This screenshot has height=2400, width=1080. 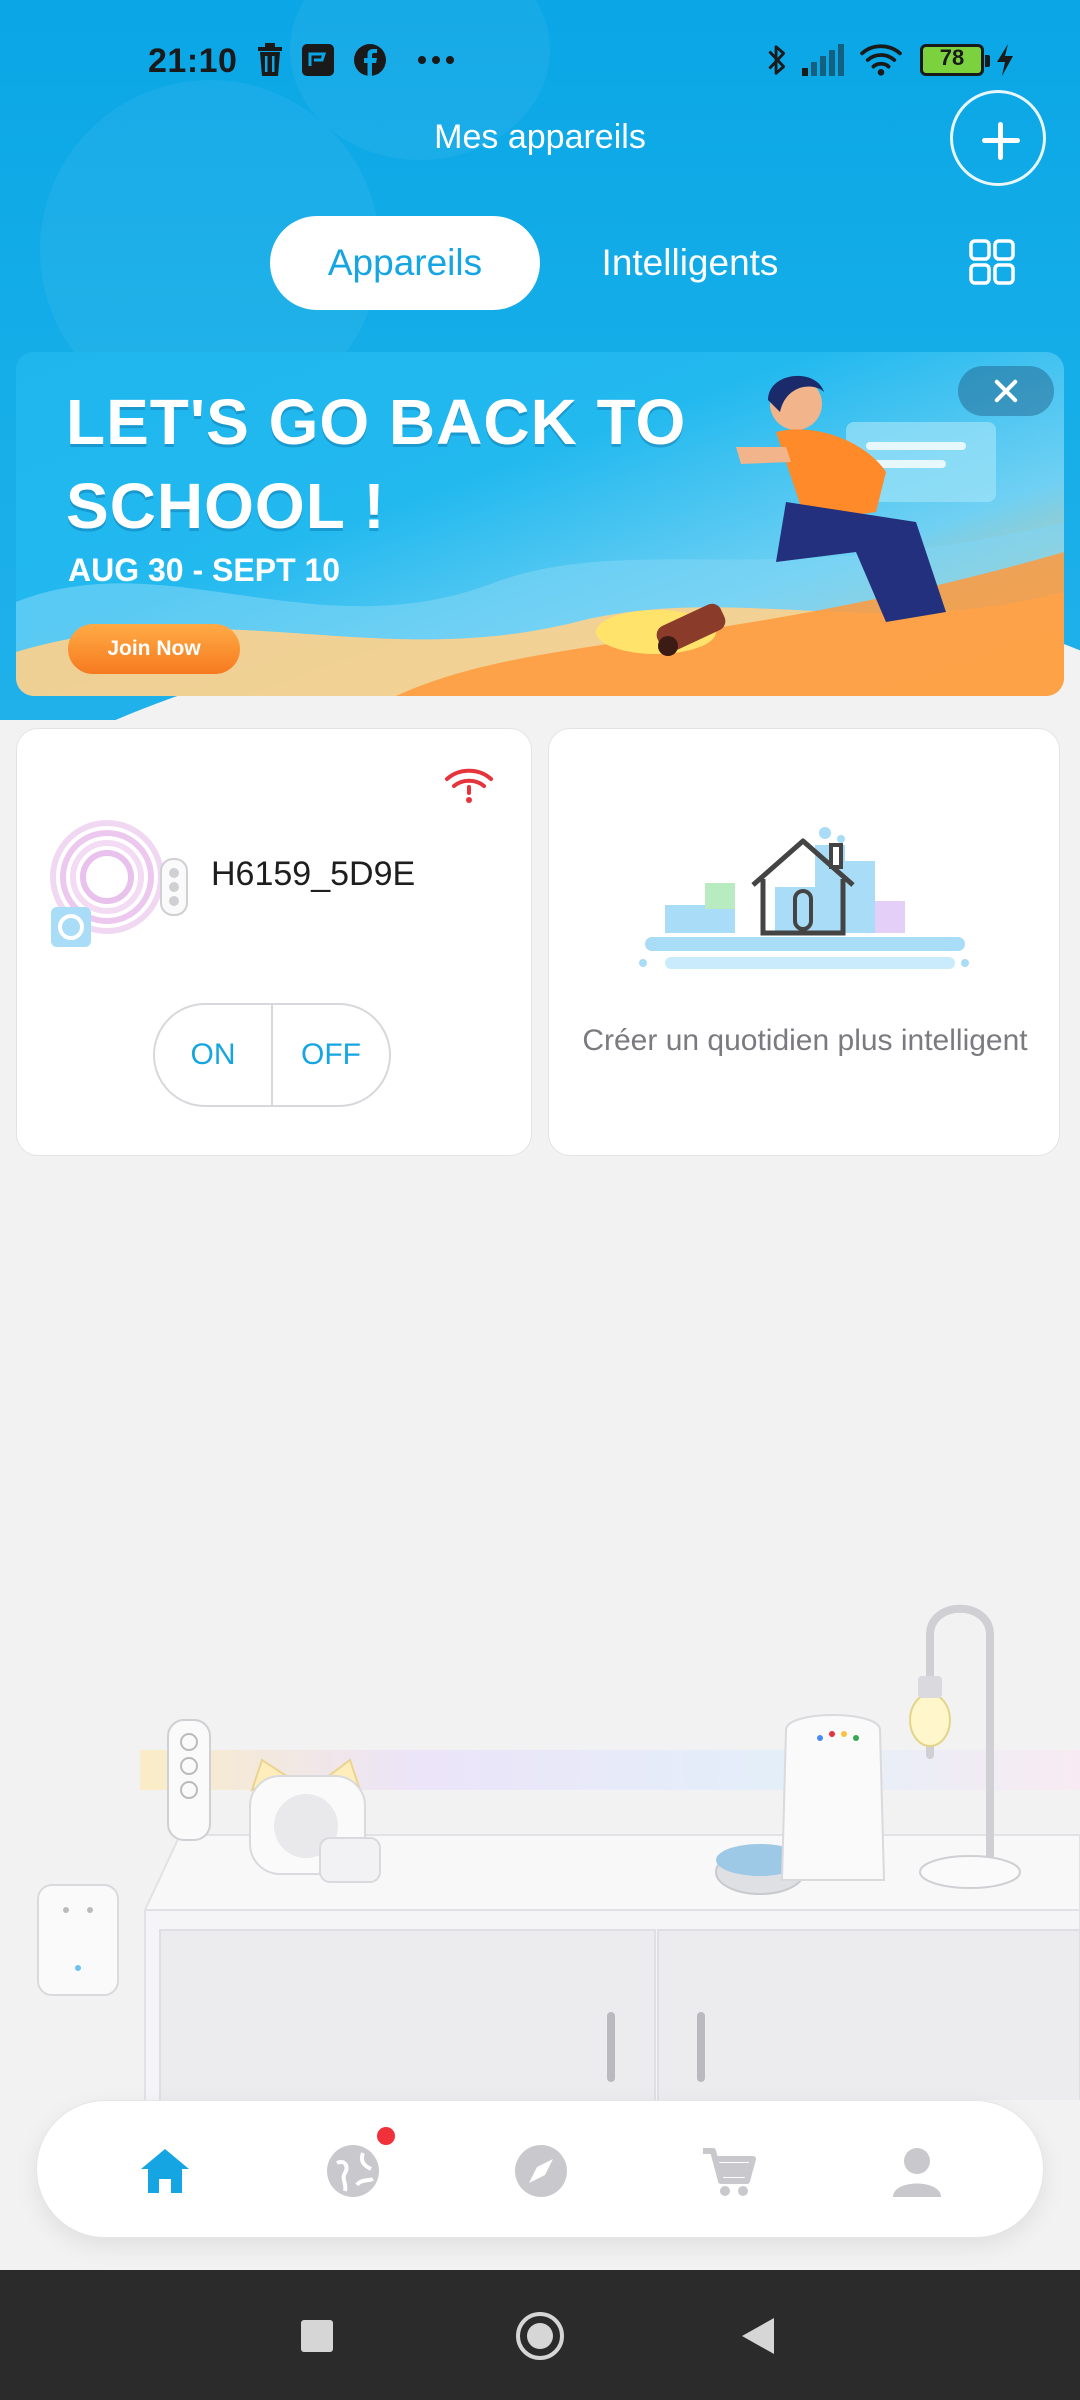 I want to click on smart-card-text: Créer un quotidien plus intelligent, so click(x=805, y=1040).